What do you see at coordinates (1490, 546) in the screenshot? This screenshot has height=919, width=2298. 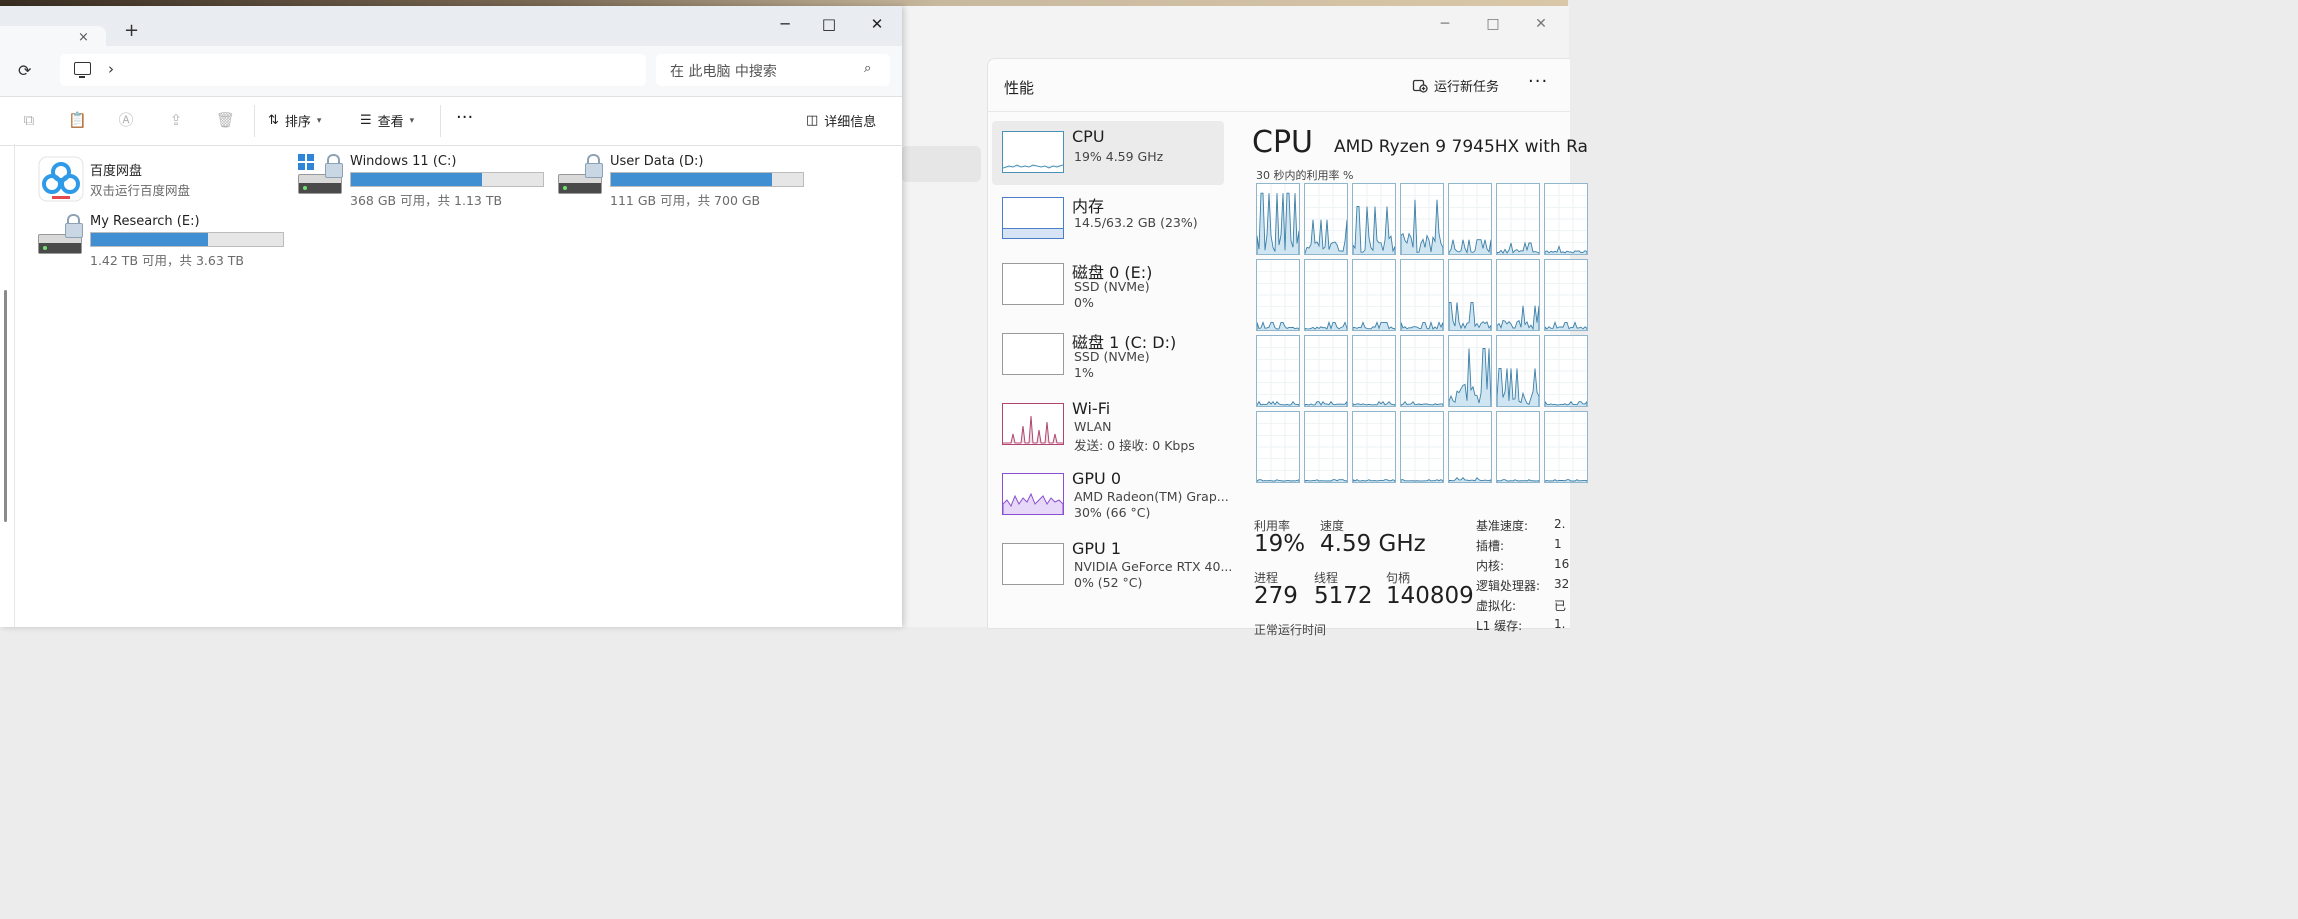 I see `detail-key: 插槽:` at bounding box center [1490, 546].